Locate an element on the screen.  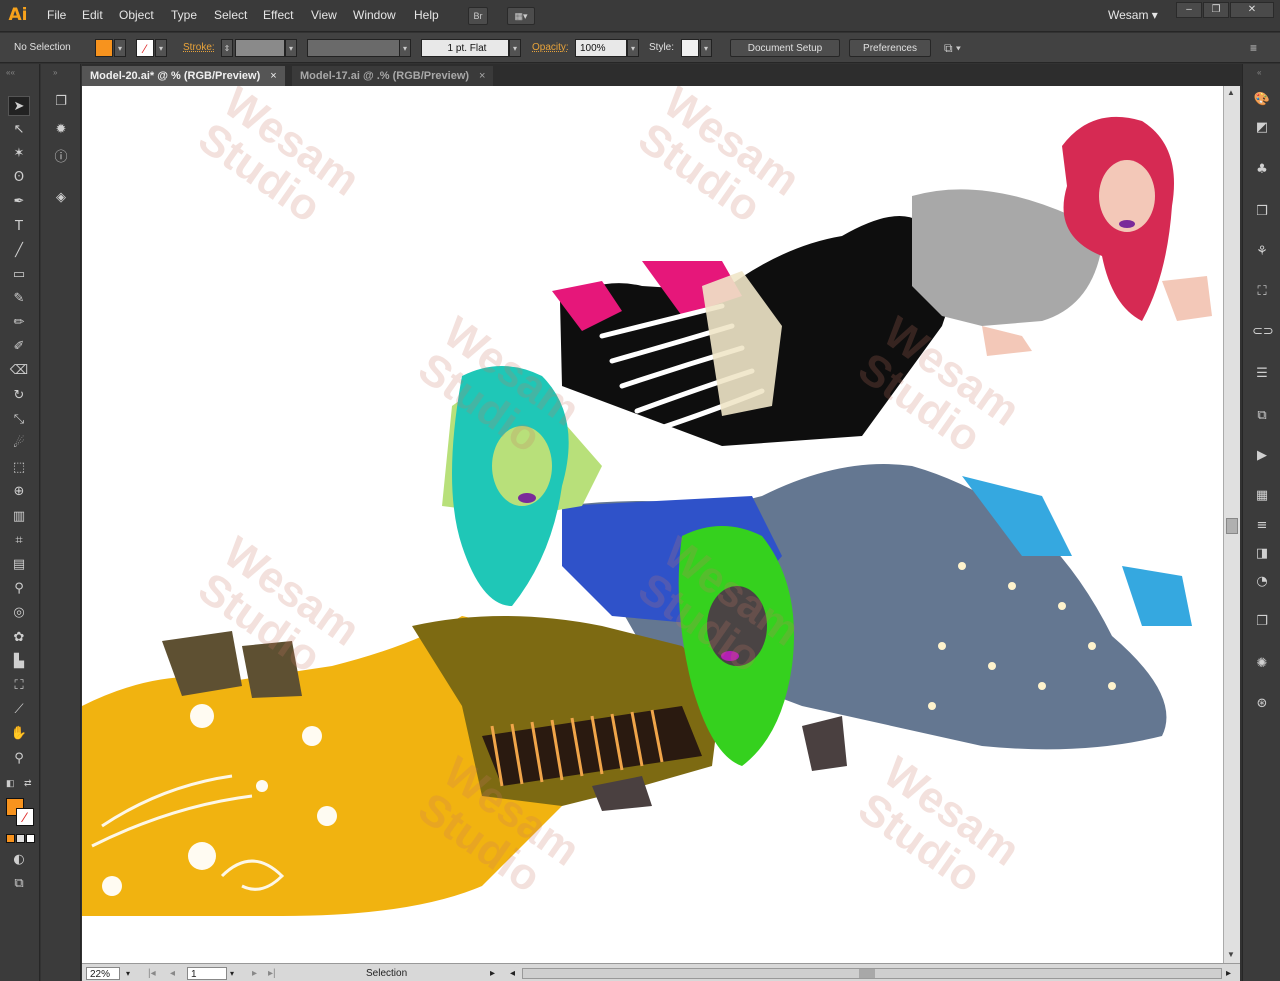
last-artboard-icon: ▸| is located at coordinates (272, 973).